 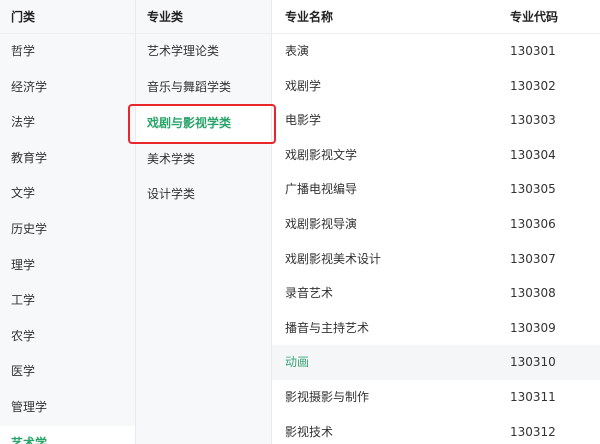 What do you see at coordinates (321, 189) in the screenshot?
I see `major-name: 广播电视编导` at bounding box center [321, 189].